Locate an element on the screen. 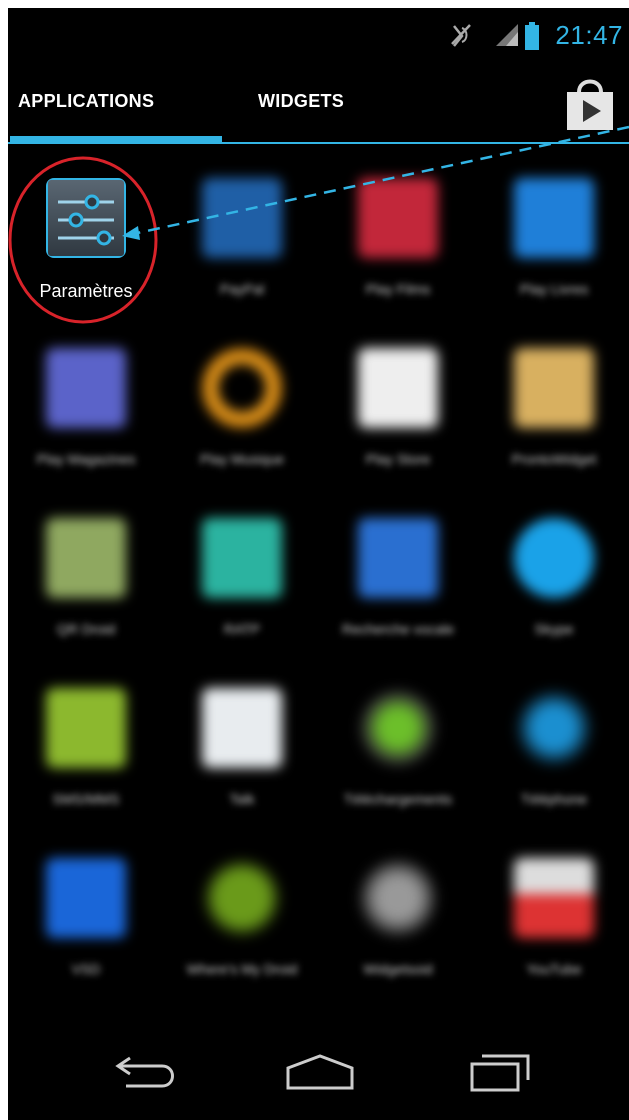 The image size is (629, 1120). highlight-circle is located at coordinates (83, 240).